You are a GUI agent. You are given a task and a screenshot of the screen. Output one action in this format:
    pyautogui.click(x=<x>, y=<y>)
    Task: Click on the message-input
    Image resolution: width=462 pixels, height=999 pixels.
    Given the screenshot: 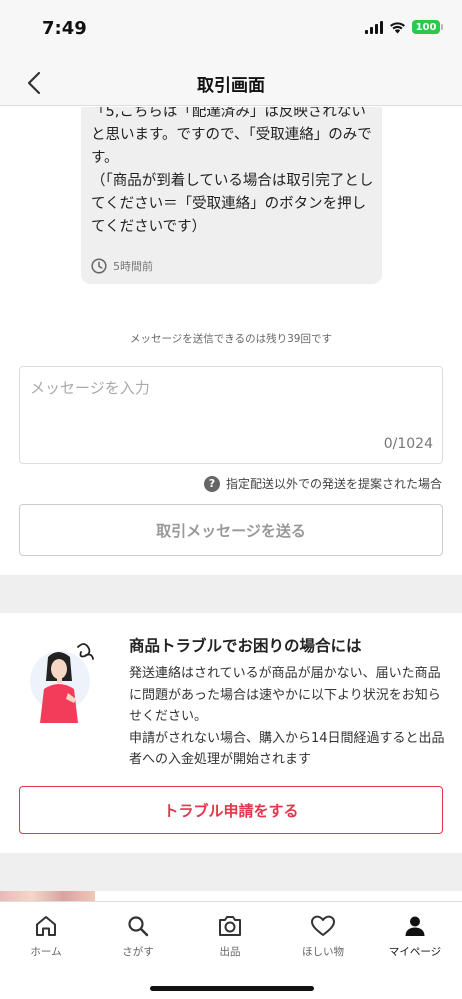 What is the action you would take?
    pyautogui.click(x=231, y=415)
    